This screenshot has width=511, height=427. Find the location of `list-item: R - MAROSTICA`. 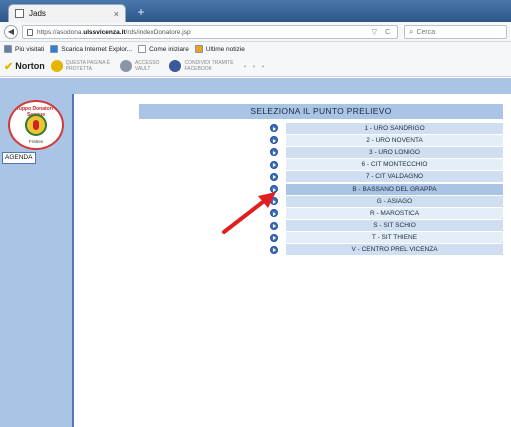

list-item: R - MAROSTICA is located at coordinates (382, 213).